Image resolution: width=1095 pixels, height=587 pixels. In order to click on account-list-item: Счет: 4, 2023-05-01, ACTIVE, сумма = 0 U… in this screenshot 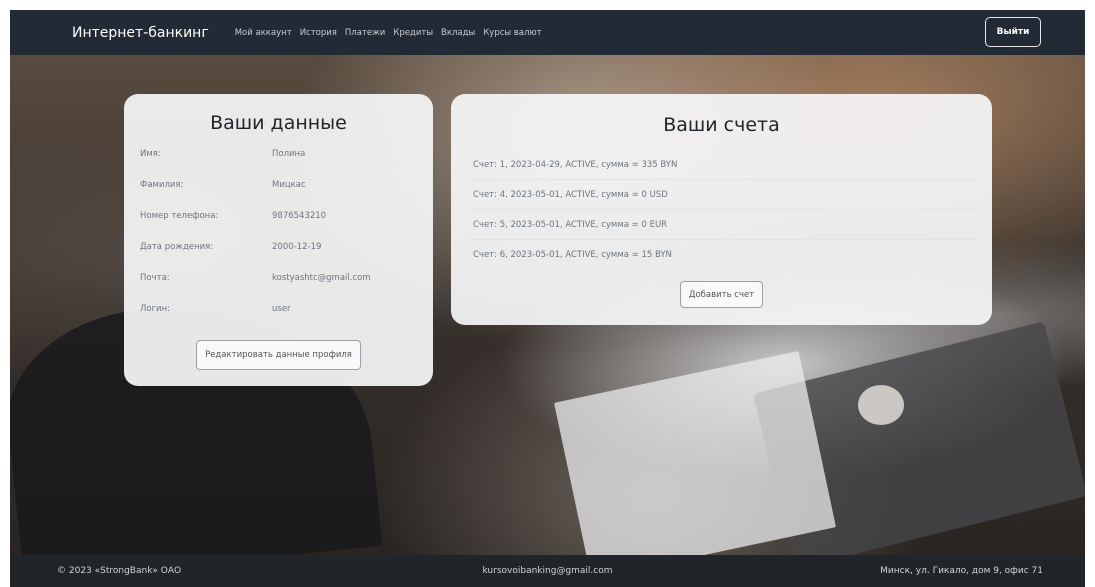, I will do `click(724, 195)`.